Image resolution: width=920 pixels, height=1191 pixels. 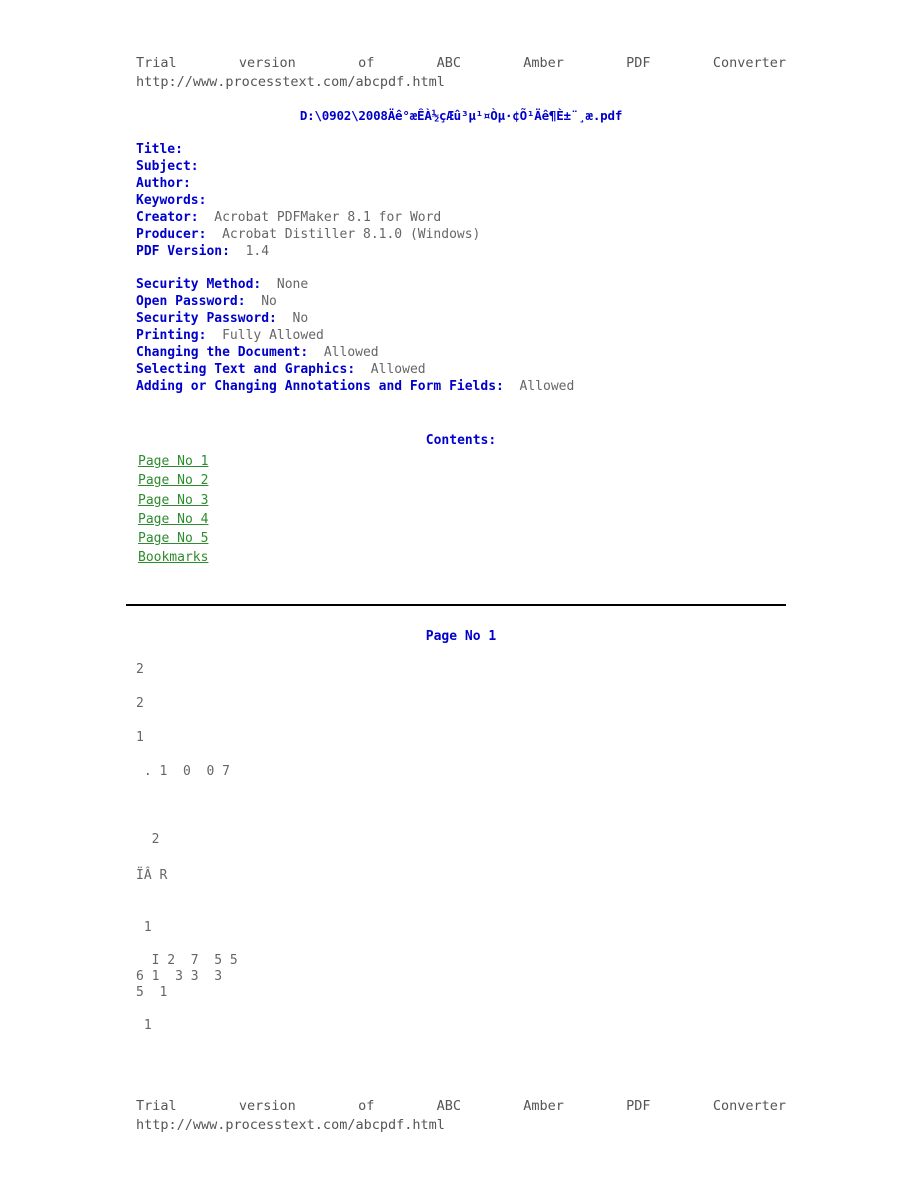 I want to click on metadata-row: Security Password: No, so click(x=355, y=318).